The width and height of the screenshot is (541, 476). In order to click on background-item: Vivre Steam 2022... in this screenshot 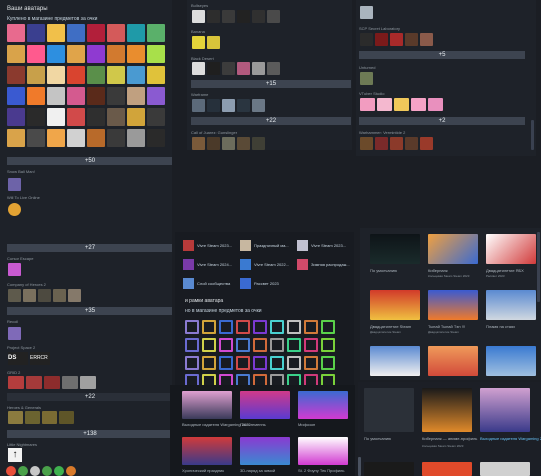, I will do `click(264, 264)`.